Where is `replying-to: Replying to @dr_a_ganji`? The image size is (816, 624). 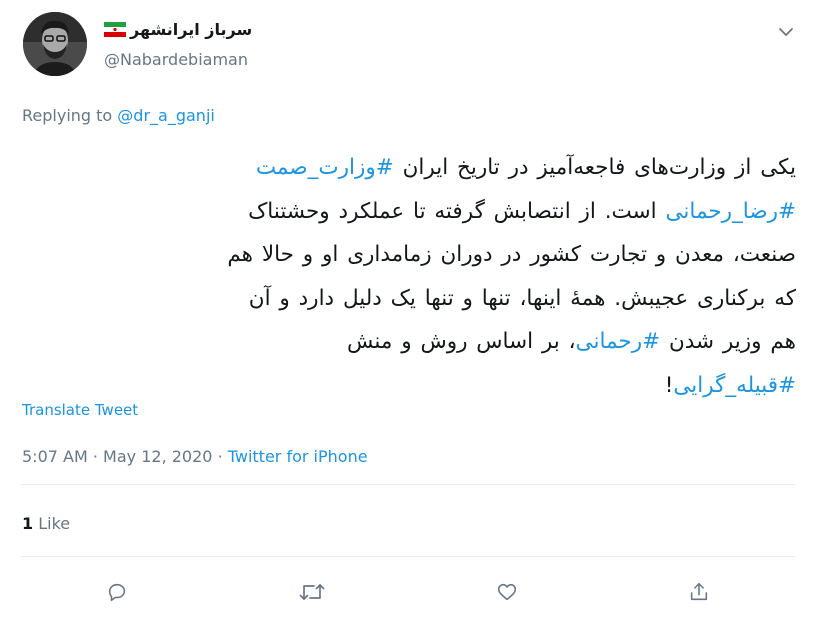 replying-to: Replying to @dr_a_ganji is located at coordinates (118, 115).